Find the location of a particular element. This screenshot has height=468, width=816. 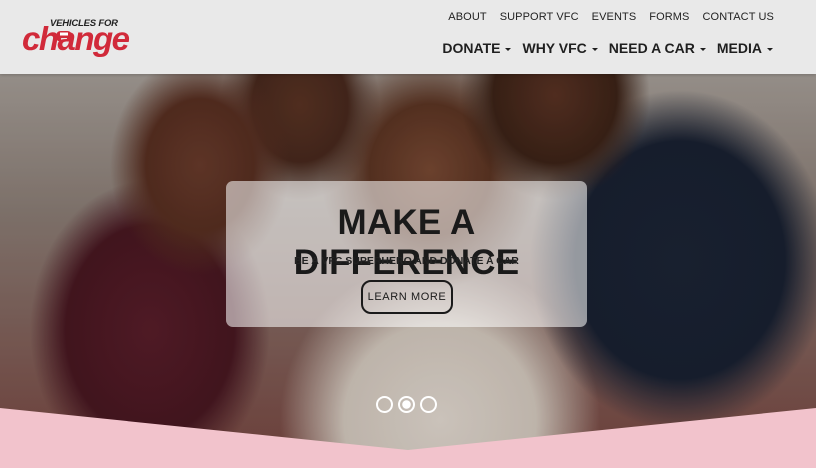

hero-subtitle: BE A VFC SUPERHERO AND DONATE A CAR is located at coordinates (406, 261).